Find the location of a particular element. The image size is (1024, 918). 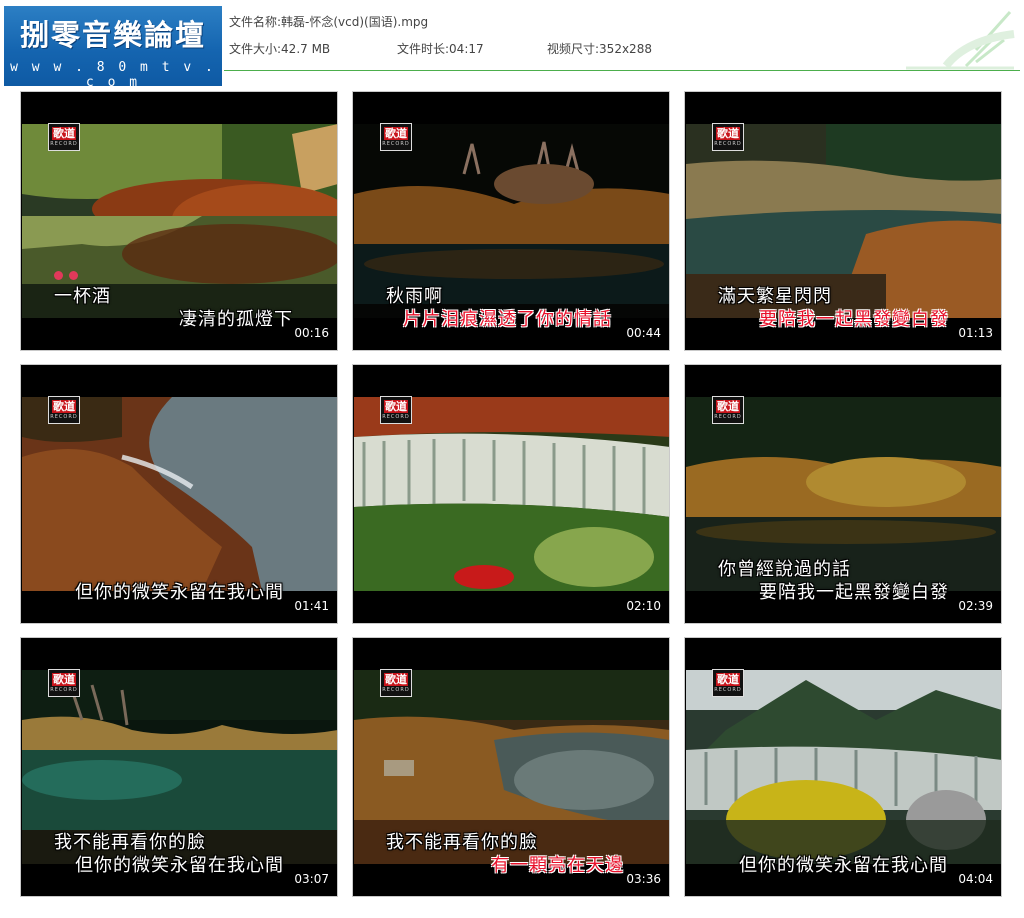

file-name-field: 文件名称:韩磊-怀念(vcd)(国语).mpg is located at coordinates (328, 21).